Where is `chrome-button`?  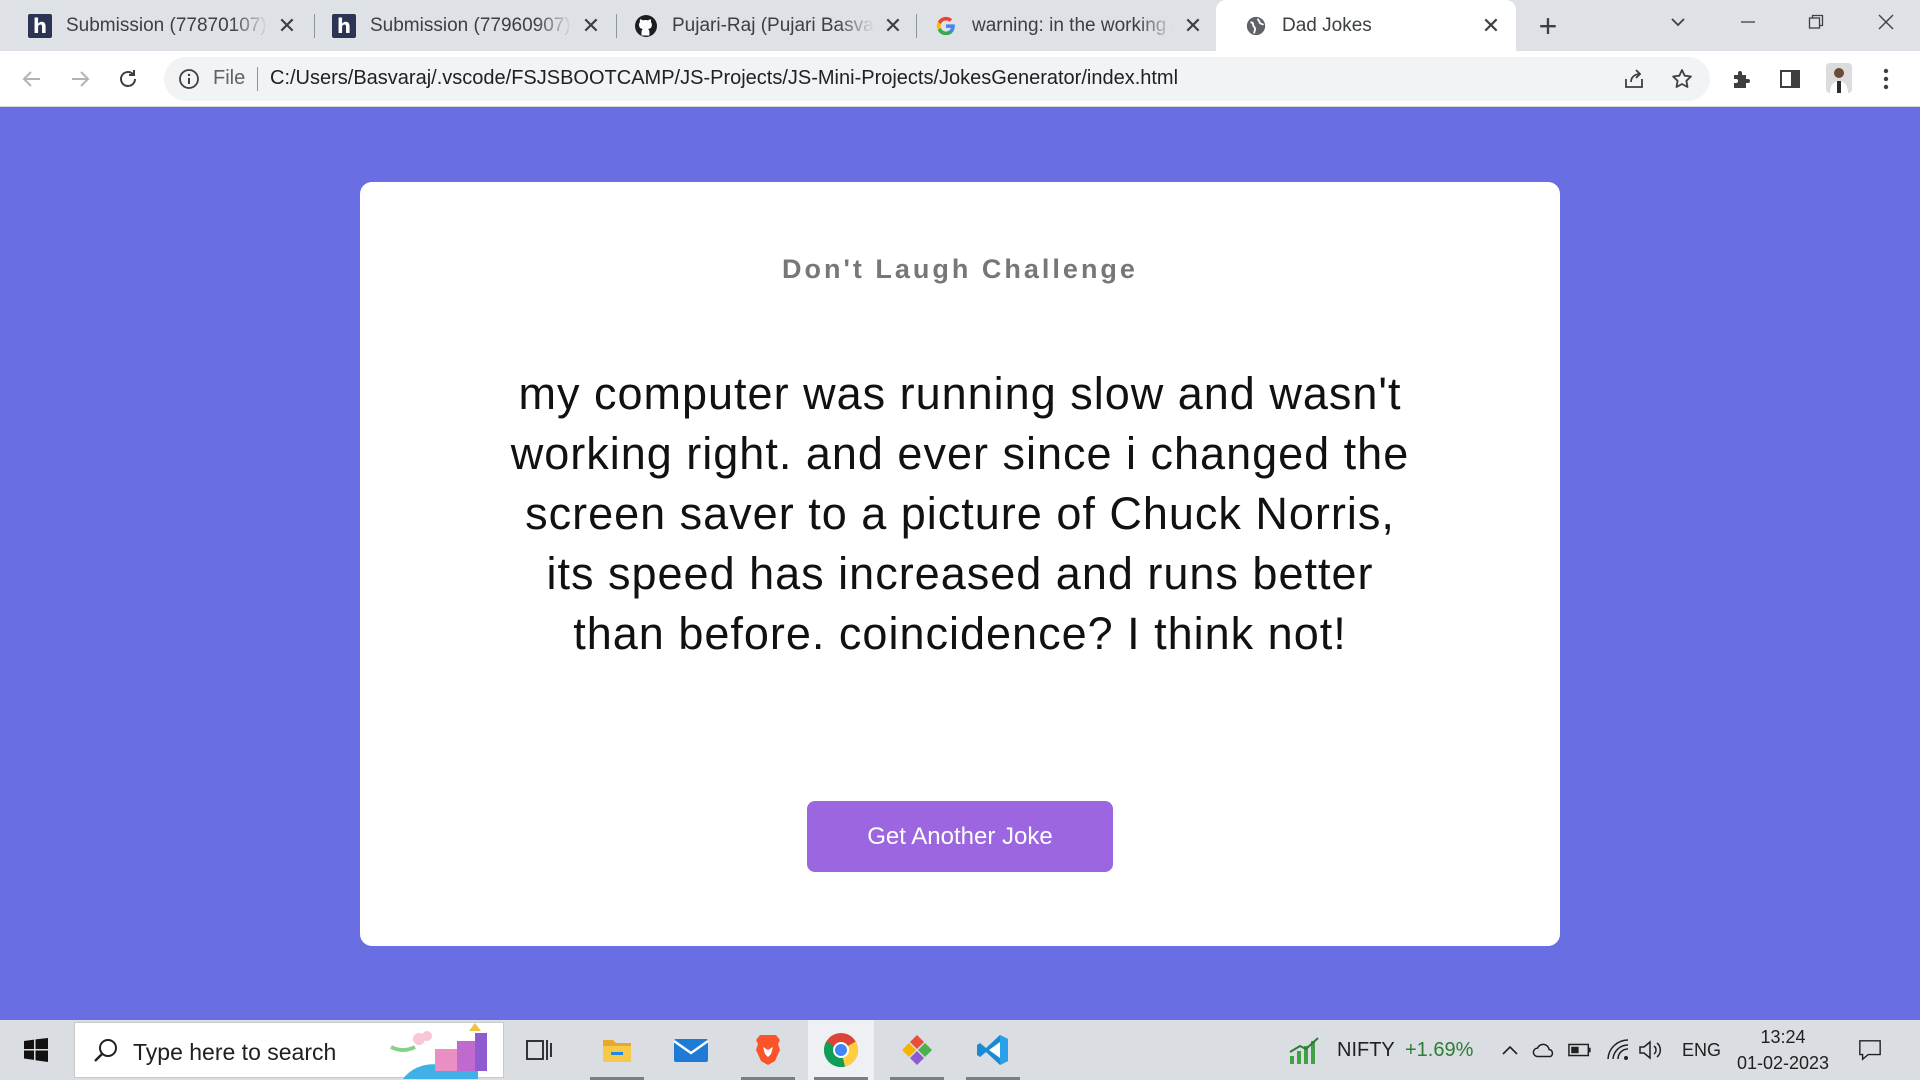 chrome-button is located at coordinates (841, 1050).